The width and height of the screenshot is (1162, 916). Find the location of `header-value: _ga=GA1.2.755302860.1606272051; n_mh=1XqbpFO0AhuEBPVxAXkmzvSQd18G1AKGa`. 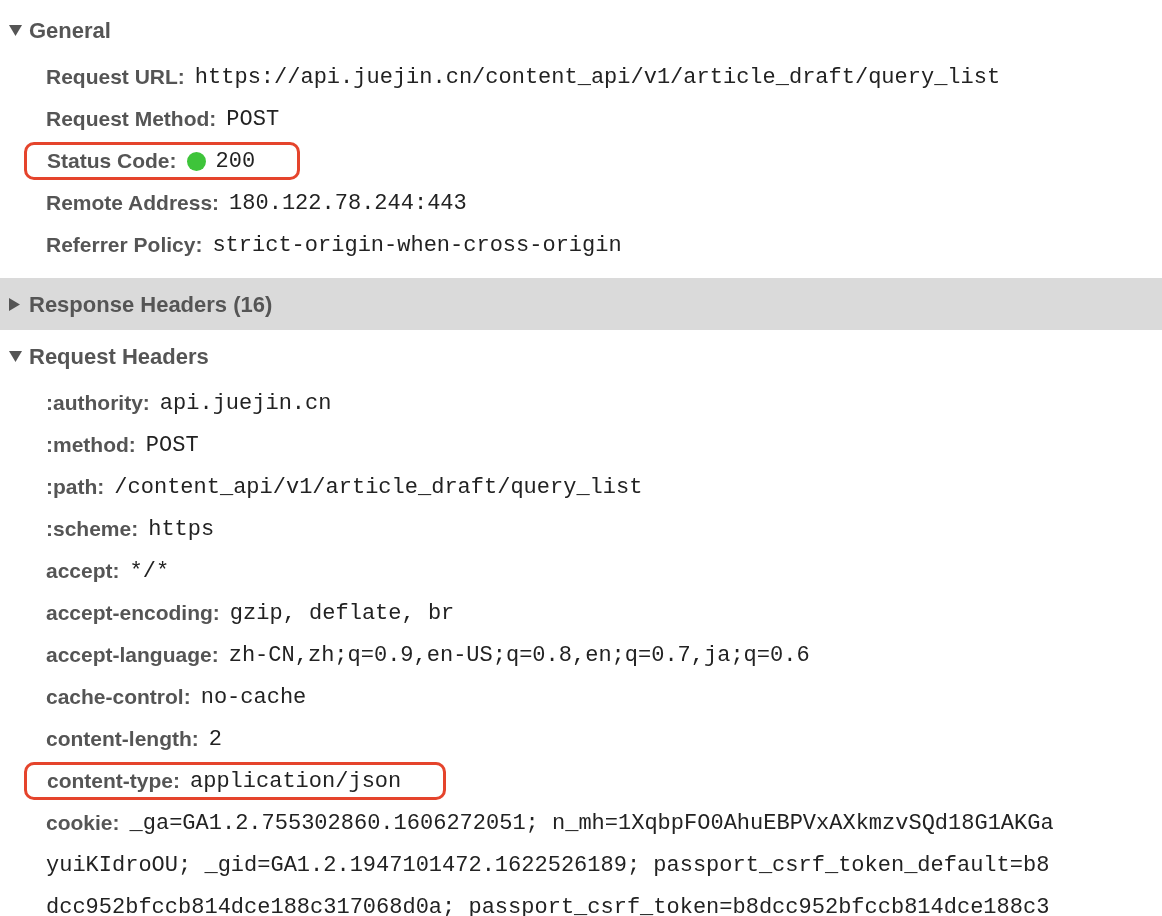

header-value: _ga=GA1.2.755302860.1606272051; n_mh=1XqbpFO0AhuEBPVxAXkmzvSQd18G1AKGa is located at coordinates (591, 823).